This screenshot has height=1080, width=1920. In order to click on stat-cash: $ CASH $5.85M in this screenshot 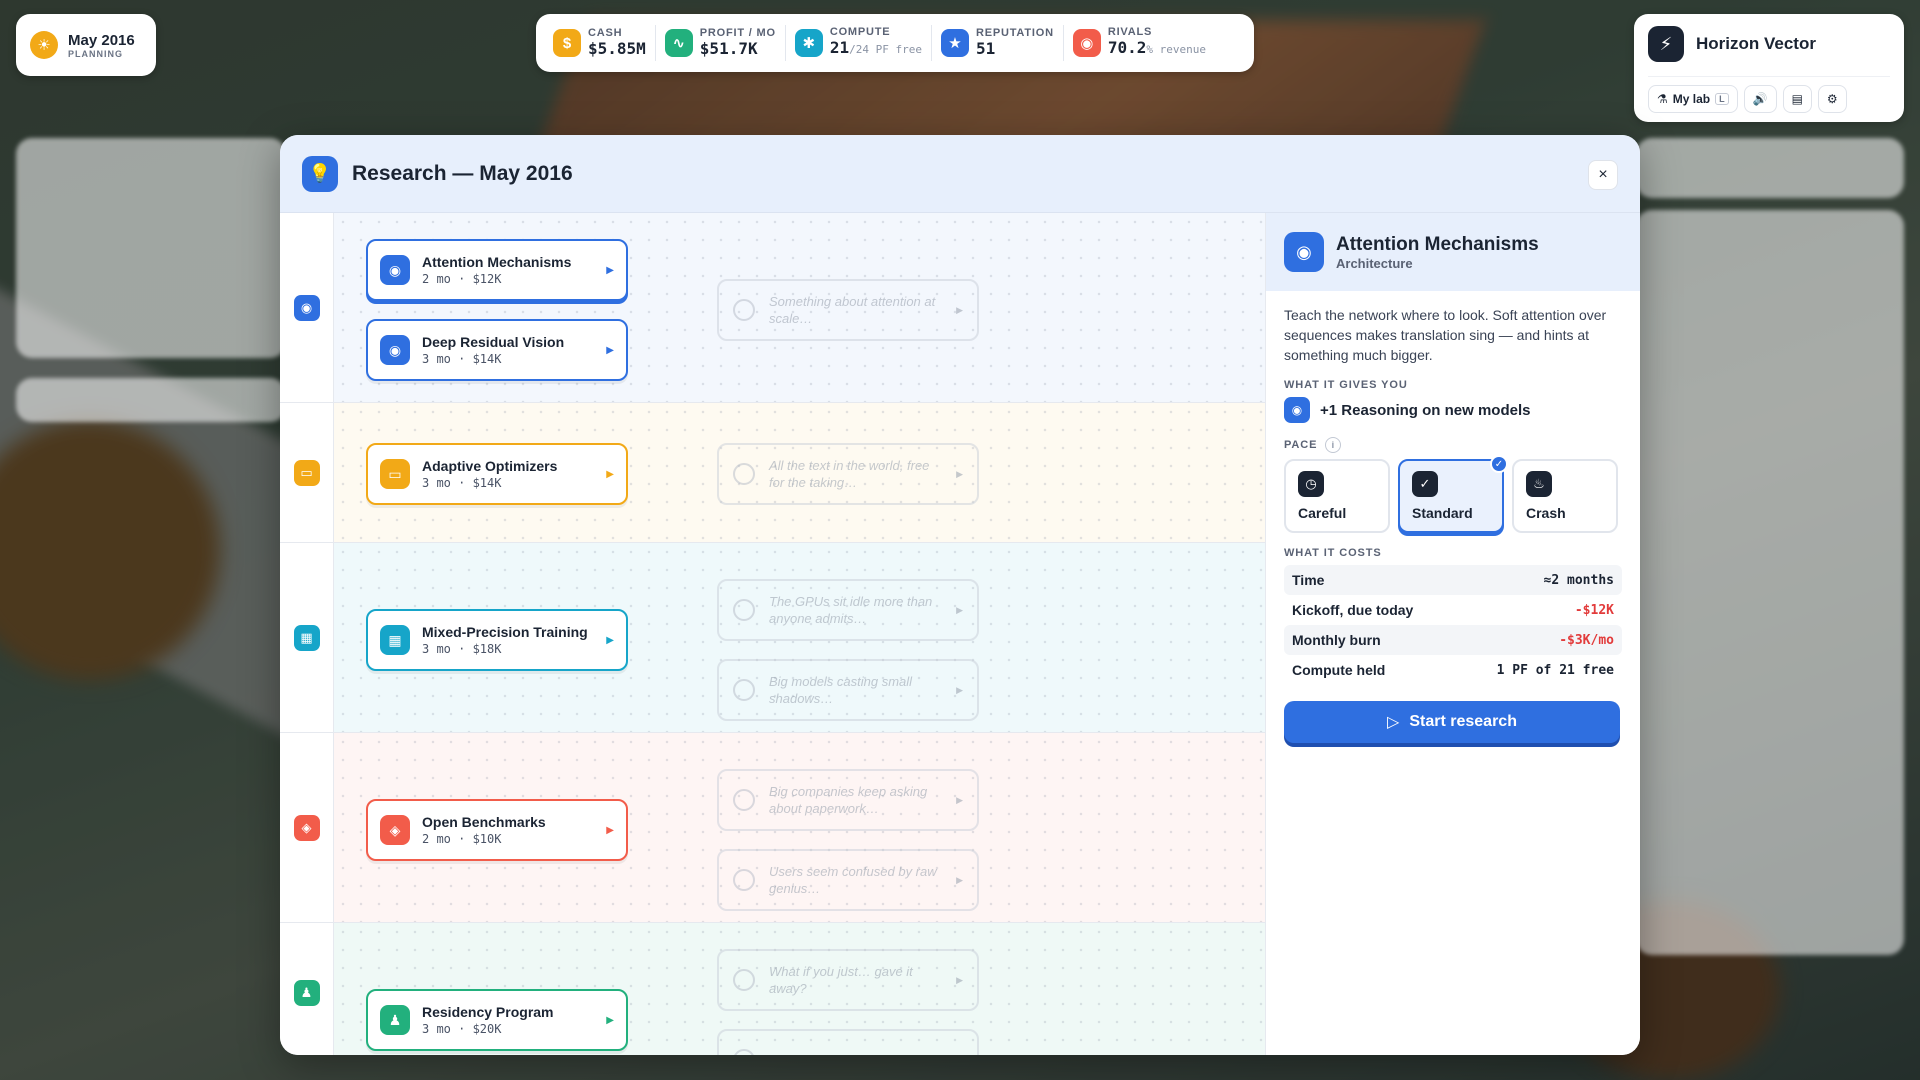, I will do `click(600, 43)`.